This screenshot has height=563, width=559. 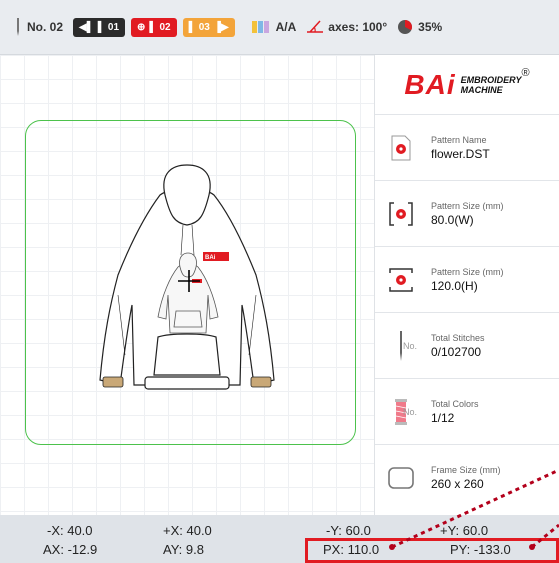 What do you see at coordinates (474, 509) in the screenshot?
I see `annotation-arrows` at bounding box center [474, 509].